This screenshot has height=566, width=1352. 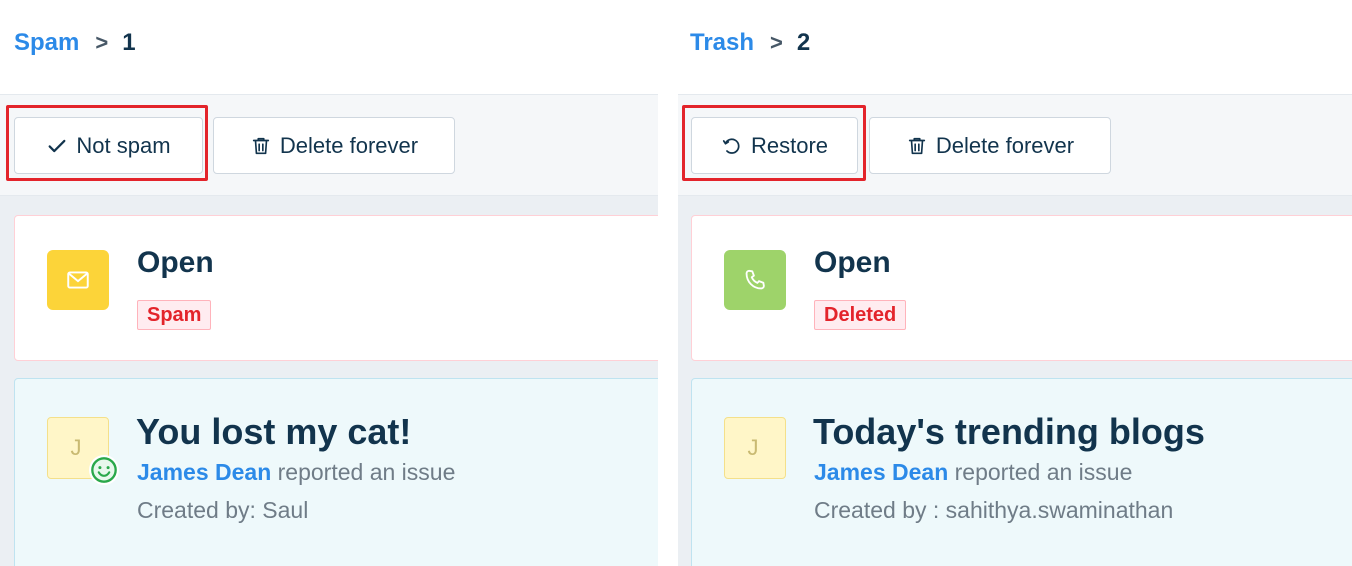 What do you see at coordinates (57, 145) in the screenshot?
I see `check-icon` at bounding box center [57, 145].